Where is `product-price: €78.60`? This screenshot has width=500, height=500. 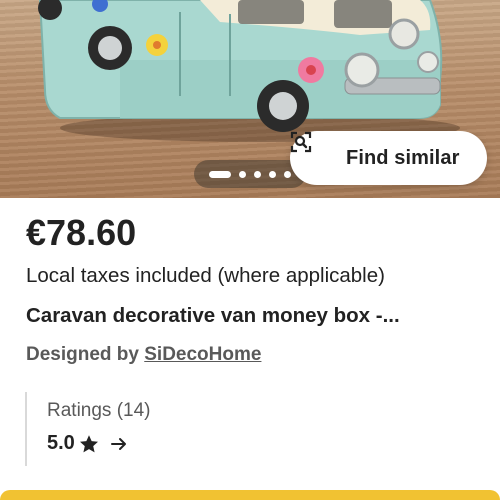 product-price: €78.60 is located at coordinates (81, 232).